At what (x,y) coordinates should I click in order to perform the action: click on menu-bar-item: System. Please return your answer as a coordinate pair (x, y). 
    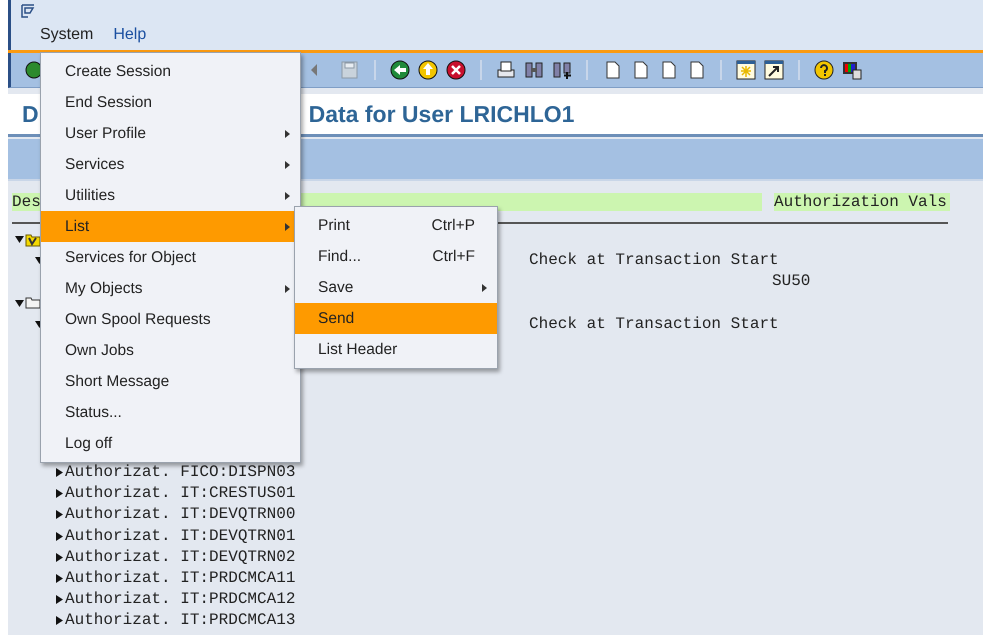
    Looking at the image, I should click on (67, 35).